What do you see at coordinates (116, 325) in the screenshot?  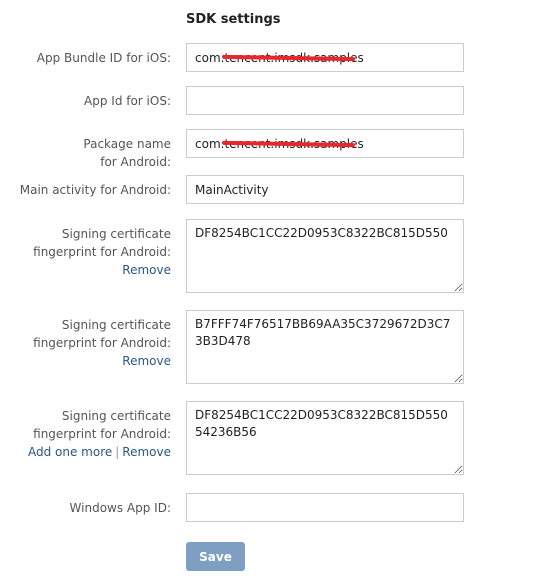 I see `fingerprint-2-label-line1: Signing certificate` at bounding box center [116, 325].